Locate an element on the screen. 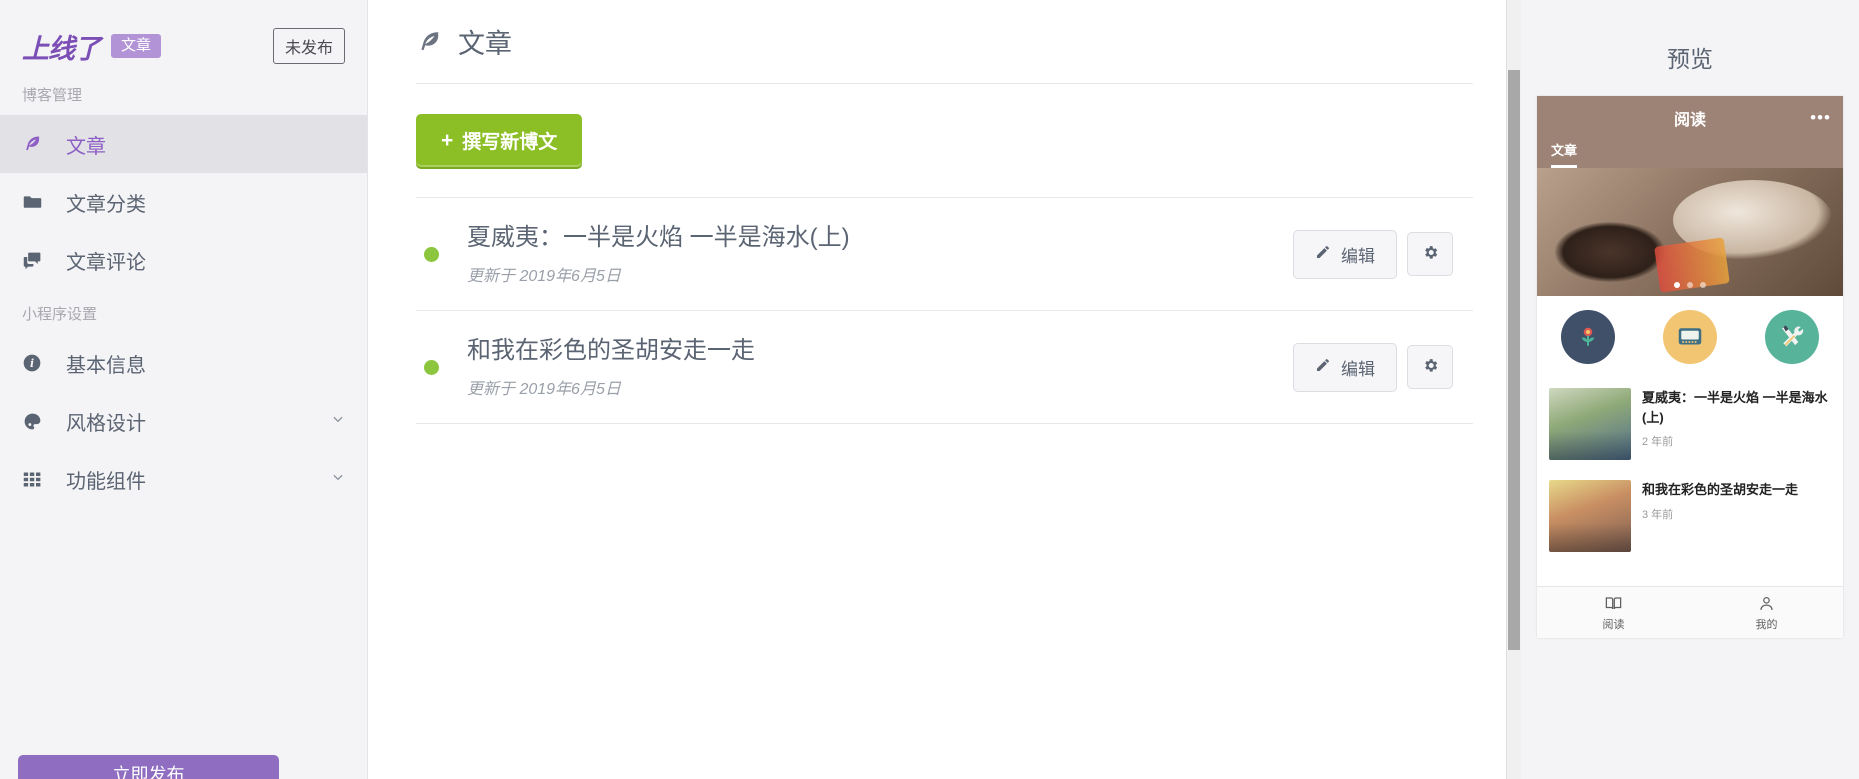 The height and width of the screenshot is (779, 1859). folder-icon is located at coordinates (37, 202).